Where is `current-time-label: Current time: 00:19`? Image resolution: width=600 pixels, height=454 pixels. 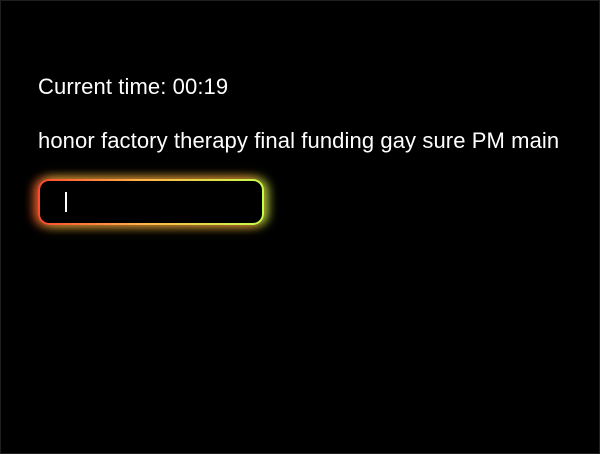
current-time-label: Current time: 00:19 is located at coordinates (133, 86).